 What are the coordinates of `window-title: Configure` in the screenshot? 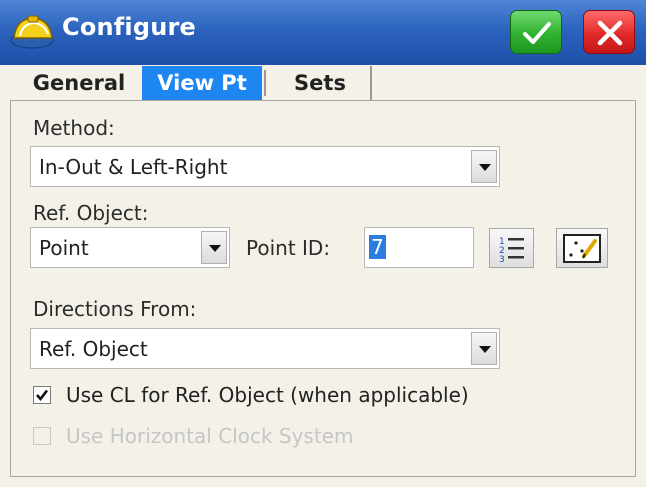 It's located at (129, 27).